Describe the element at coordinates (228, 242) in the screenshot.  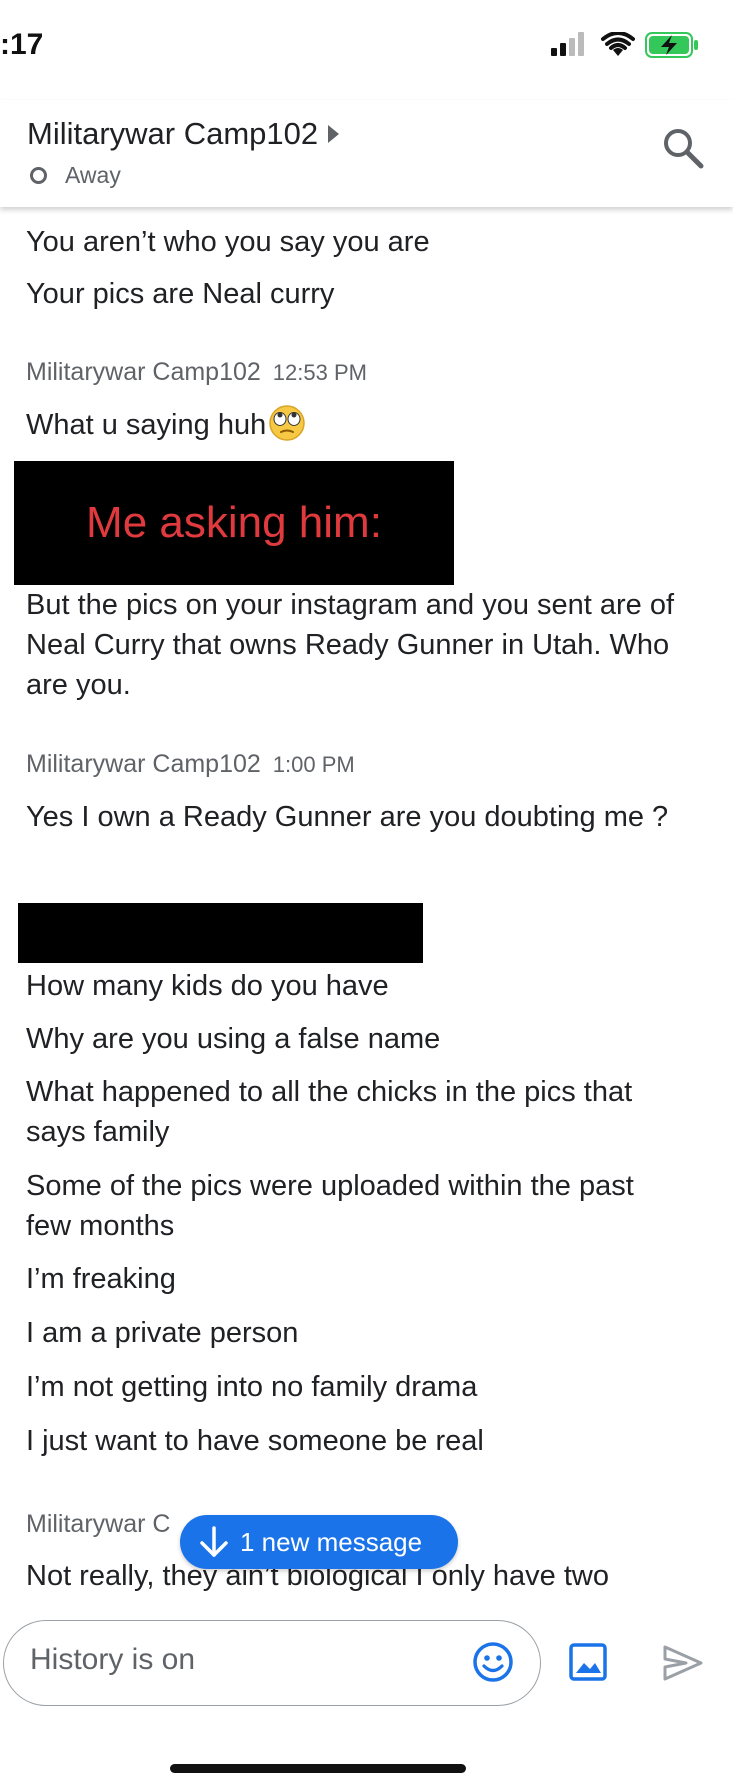
I see `message-text: You aren’t who you say you are` at that location.